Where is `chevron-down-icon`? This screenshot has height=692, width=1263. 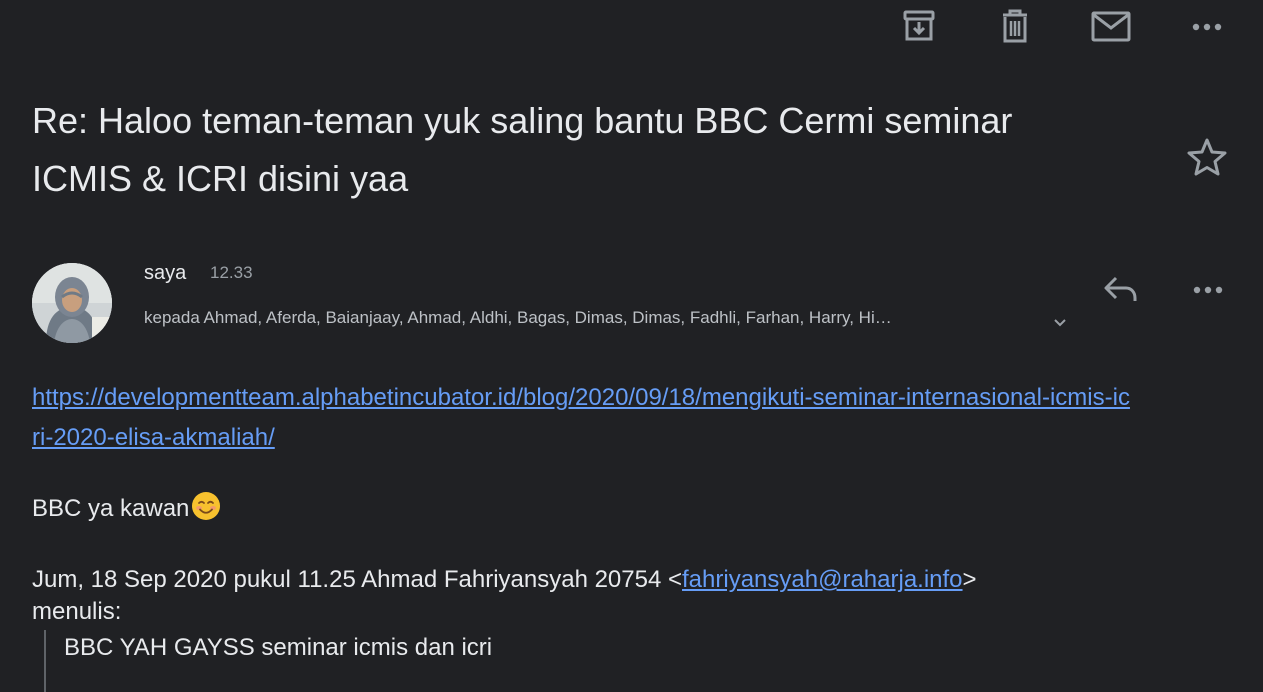
chevron-down-icon is located at coordinates (1060, 323).